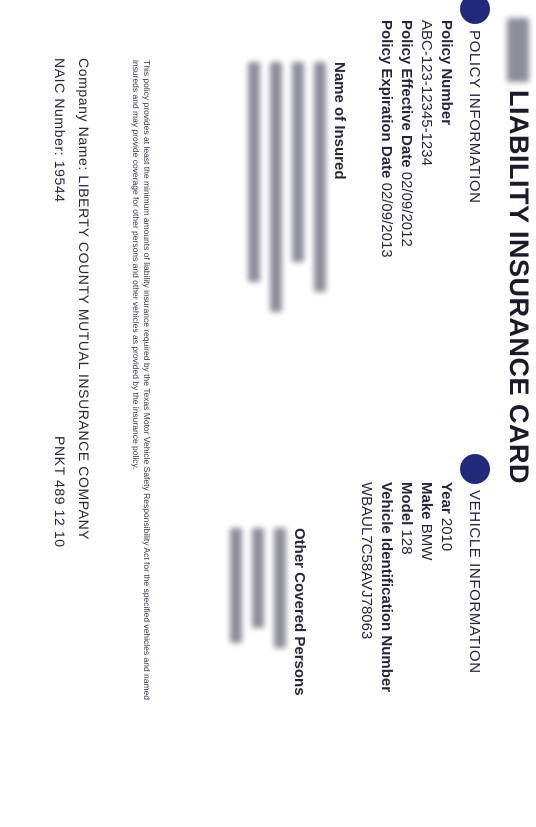  What do you see at coordinates (60, 492) in the screenshot?
I see `form-code: PNKT 489 12 10` at bounding box center [60, 492].